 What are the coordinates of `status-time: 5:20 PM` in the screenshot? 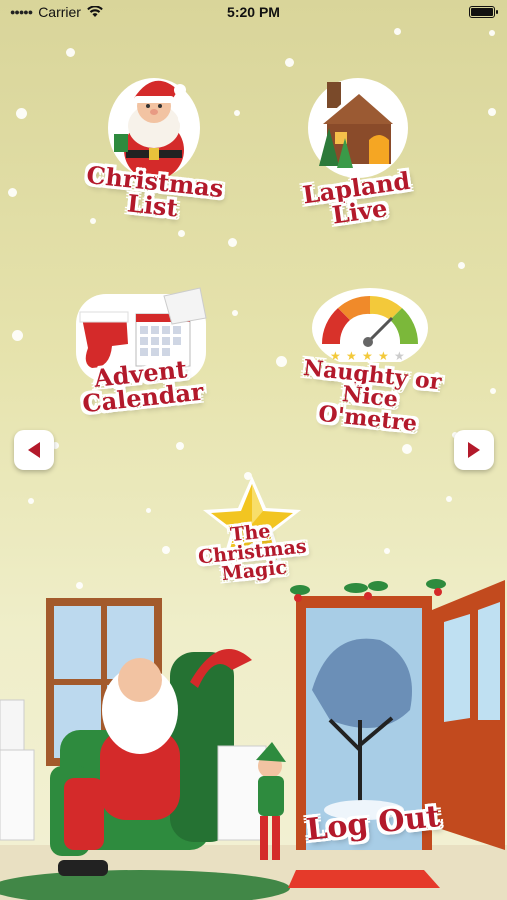 It's located at (253, 12).